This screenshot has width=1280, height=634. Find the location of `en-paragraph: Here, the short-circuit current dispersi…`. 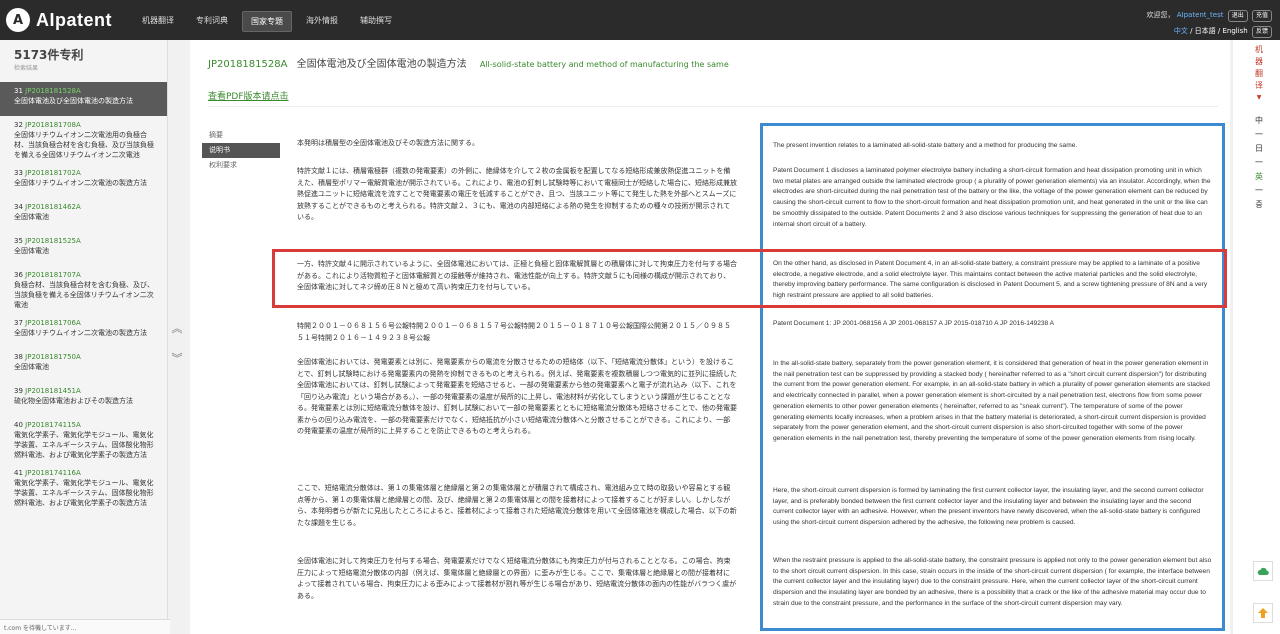

en-paragraph: Here, the short-circuit current dispersi… is located at coordinates (988, 507).